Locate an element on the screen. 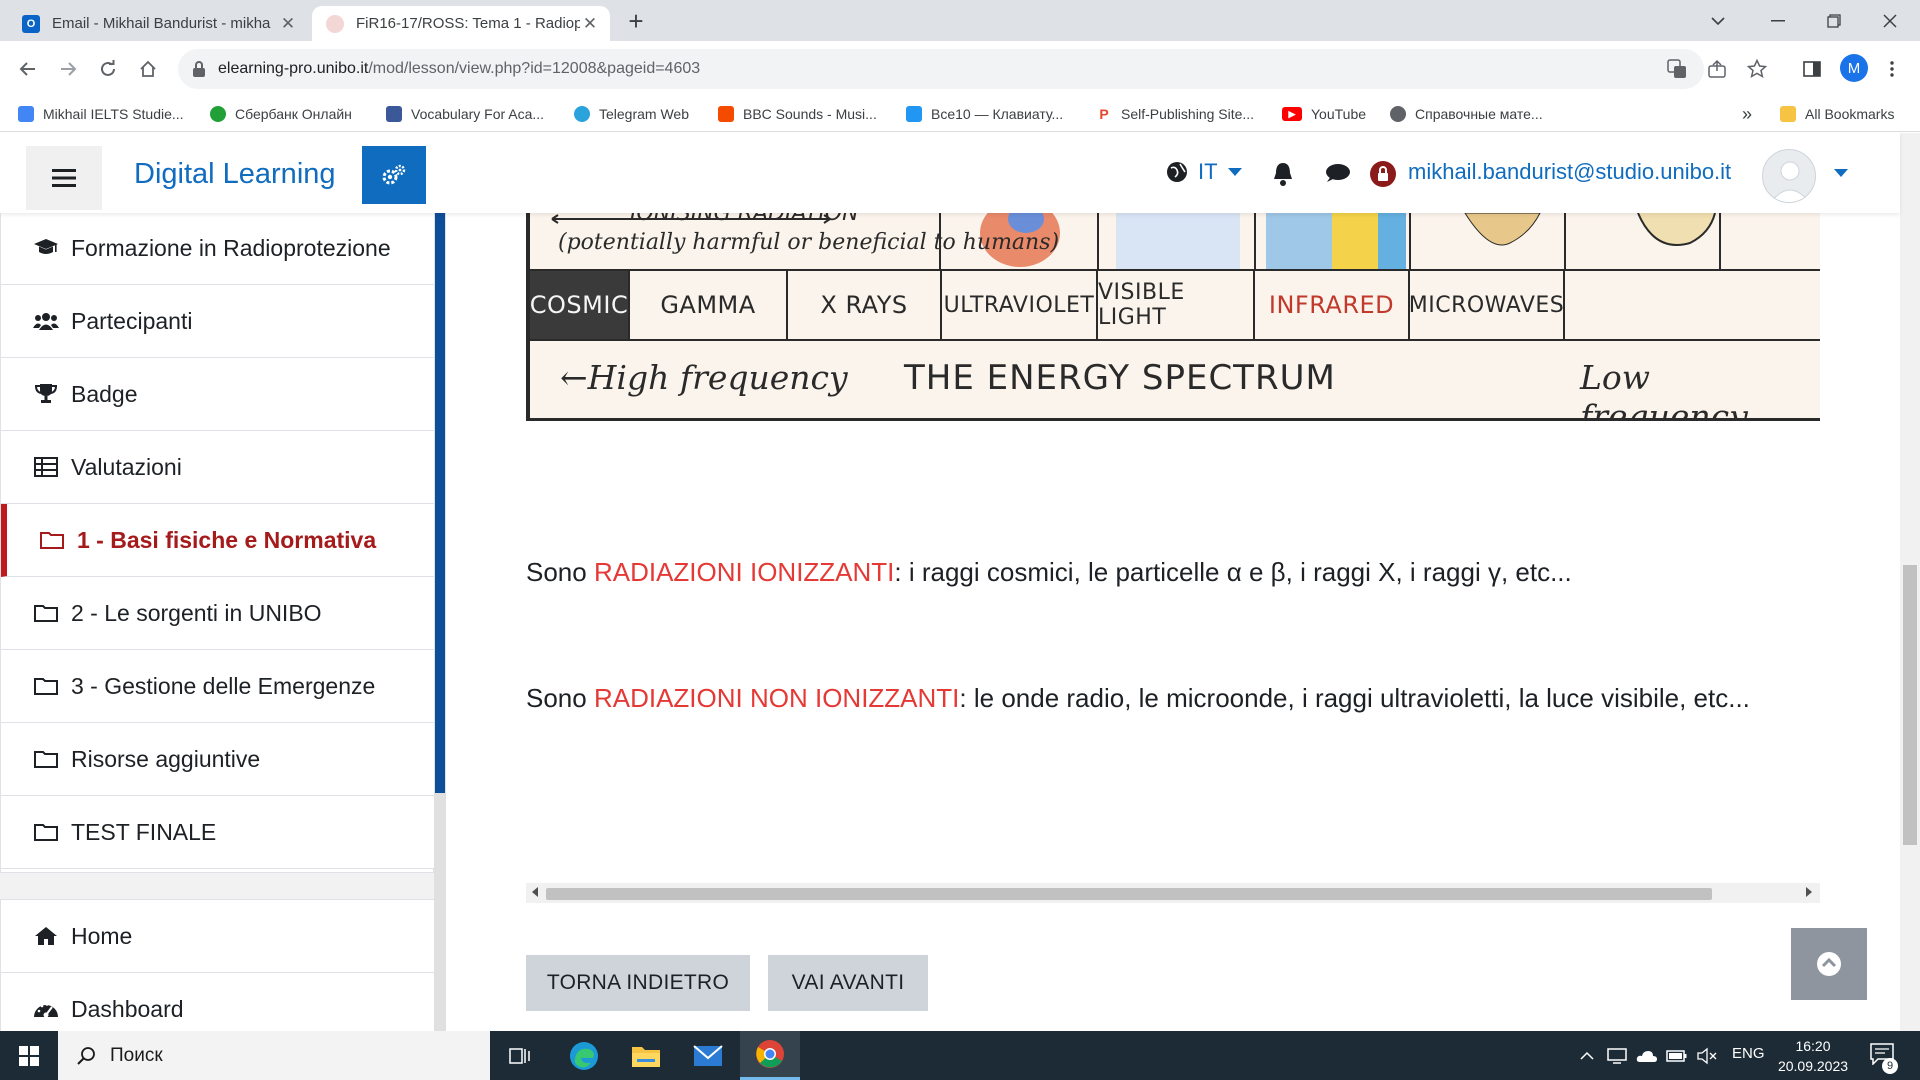  keyboard-trainer-icon is located at coordinates (914, 114).